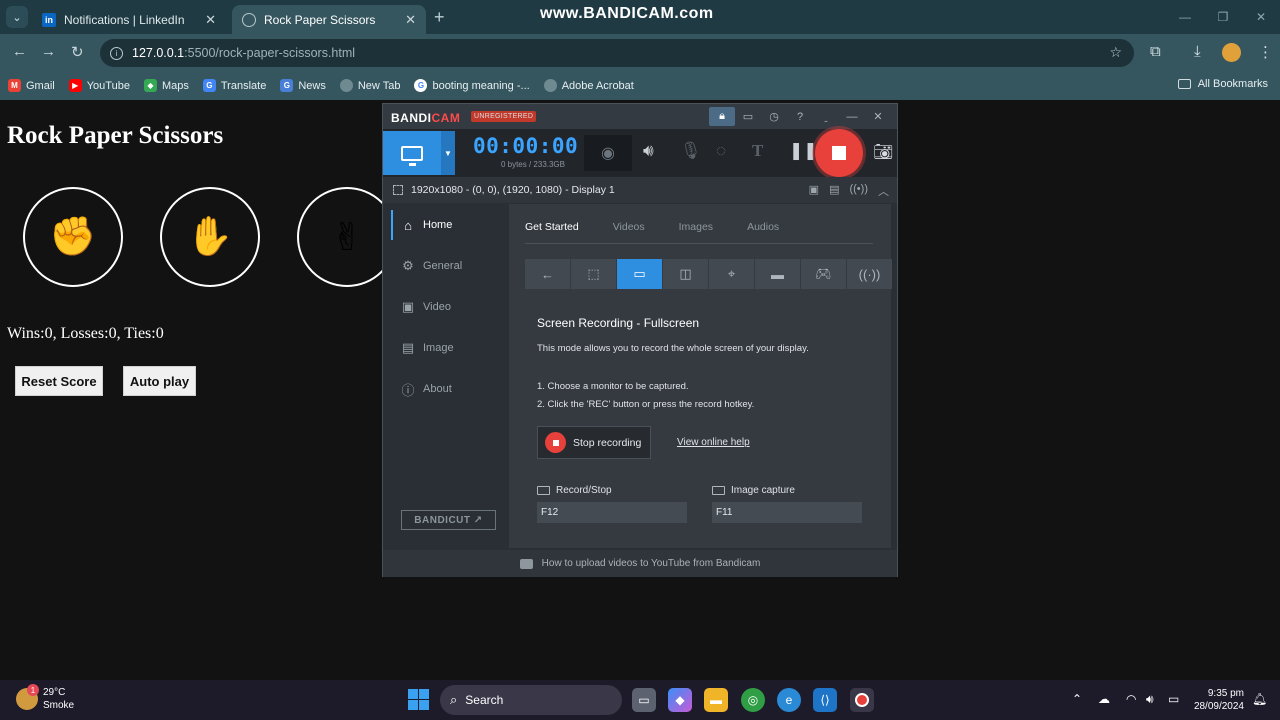  I want to click on back-icon: ←, so click(19, 51).